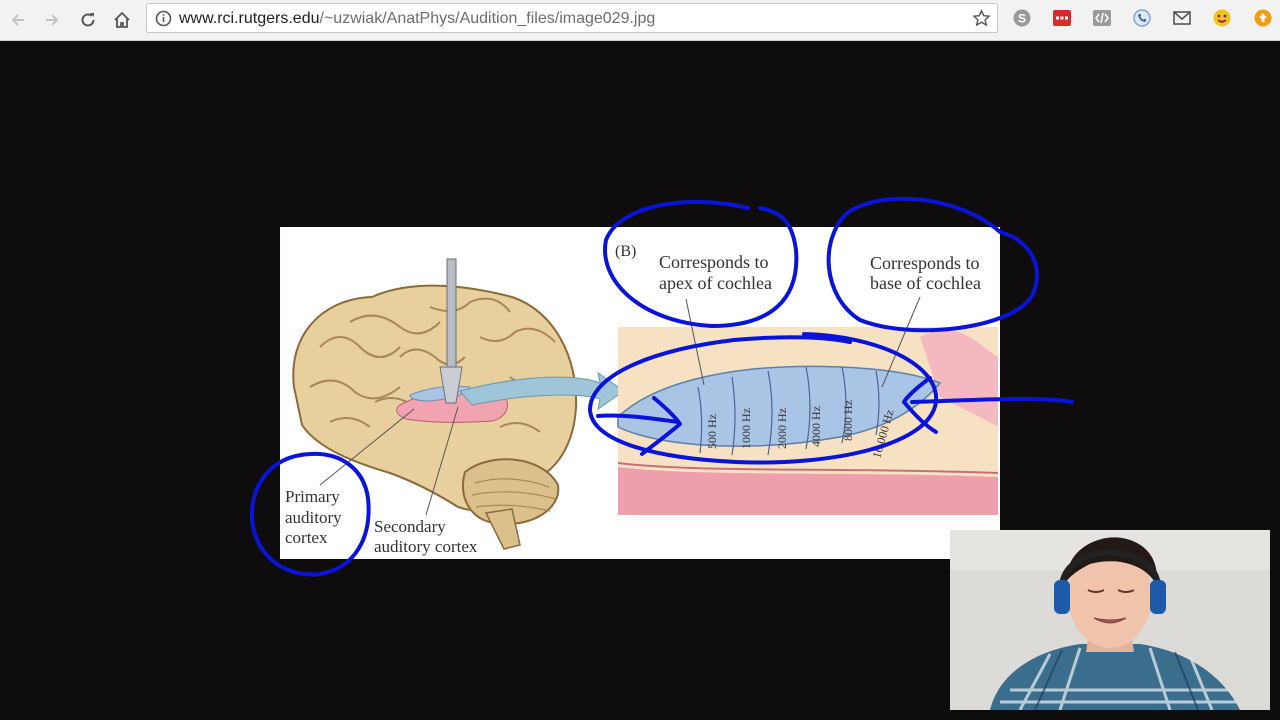 The width and height of the screenshot is (1280, 720). Describe the element at coordinates (816, 426) in the screenshot. I see `freq-4000: 4000 Hz` at that location.